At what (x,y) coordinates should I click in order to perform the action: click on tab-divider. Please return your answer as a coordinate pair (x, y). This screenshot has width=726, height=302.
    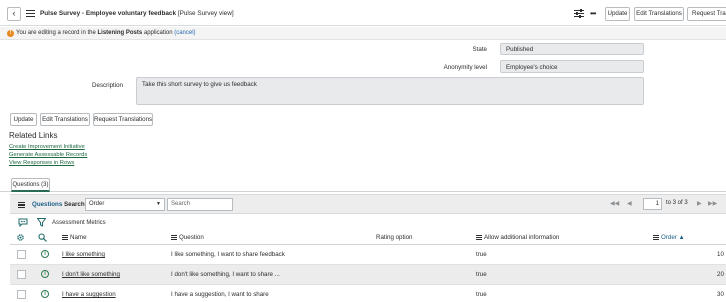
    Looking at the image, I should click on (363, 191).